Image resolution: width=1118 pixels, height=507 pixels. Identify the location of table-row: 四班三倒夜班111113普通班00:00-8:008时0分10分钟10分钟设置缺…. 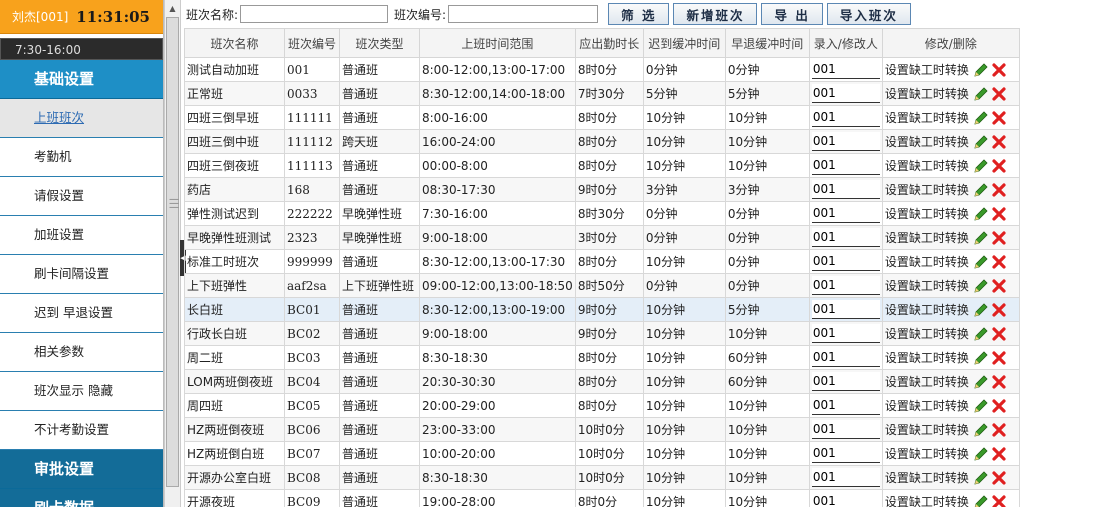
(602, 165).